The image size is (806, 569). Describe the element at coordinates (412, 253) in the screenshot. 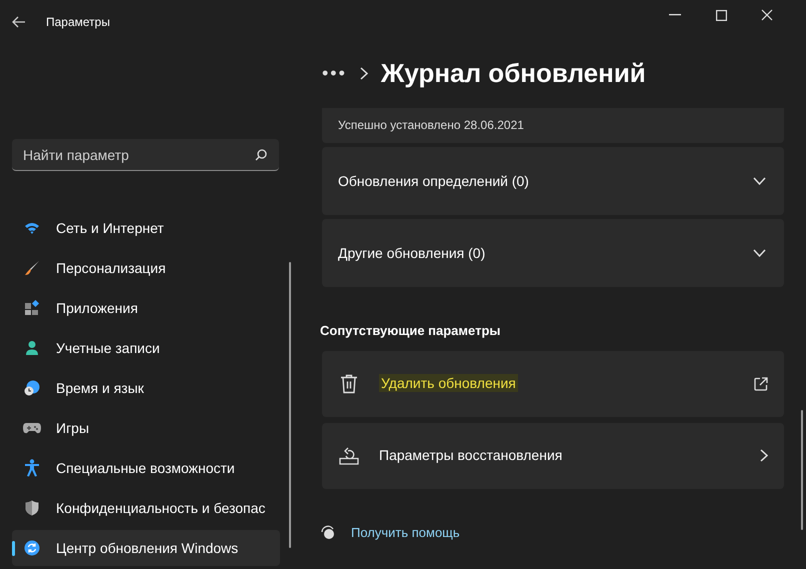

I see `expander-label: Другие обновления (0)` at that location.